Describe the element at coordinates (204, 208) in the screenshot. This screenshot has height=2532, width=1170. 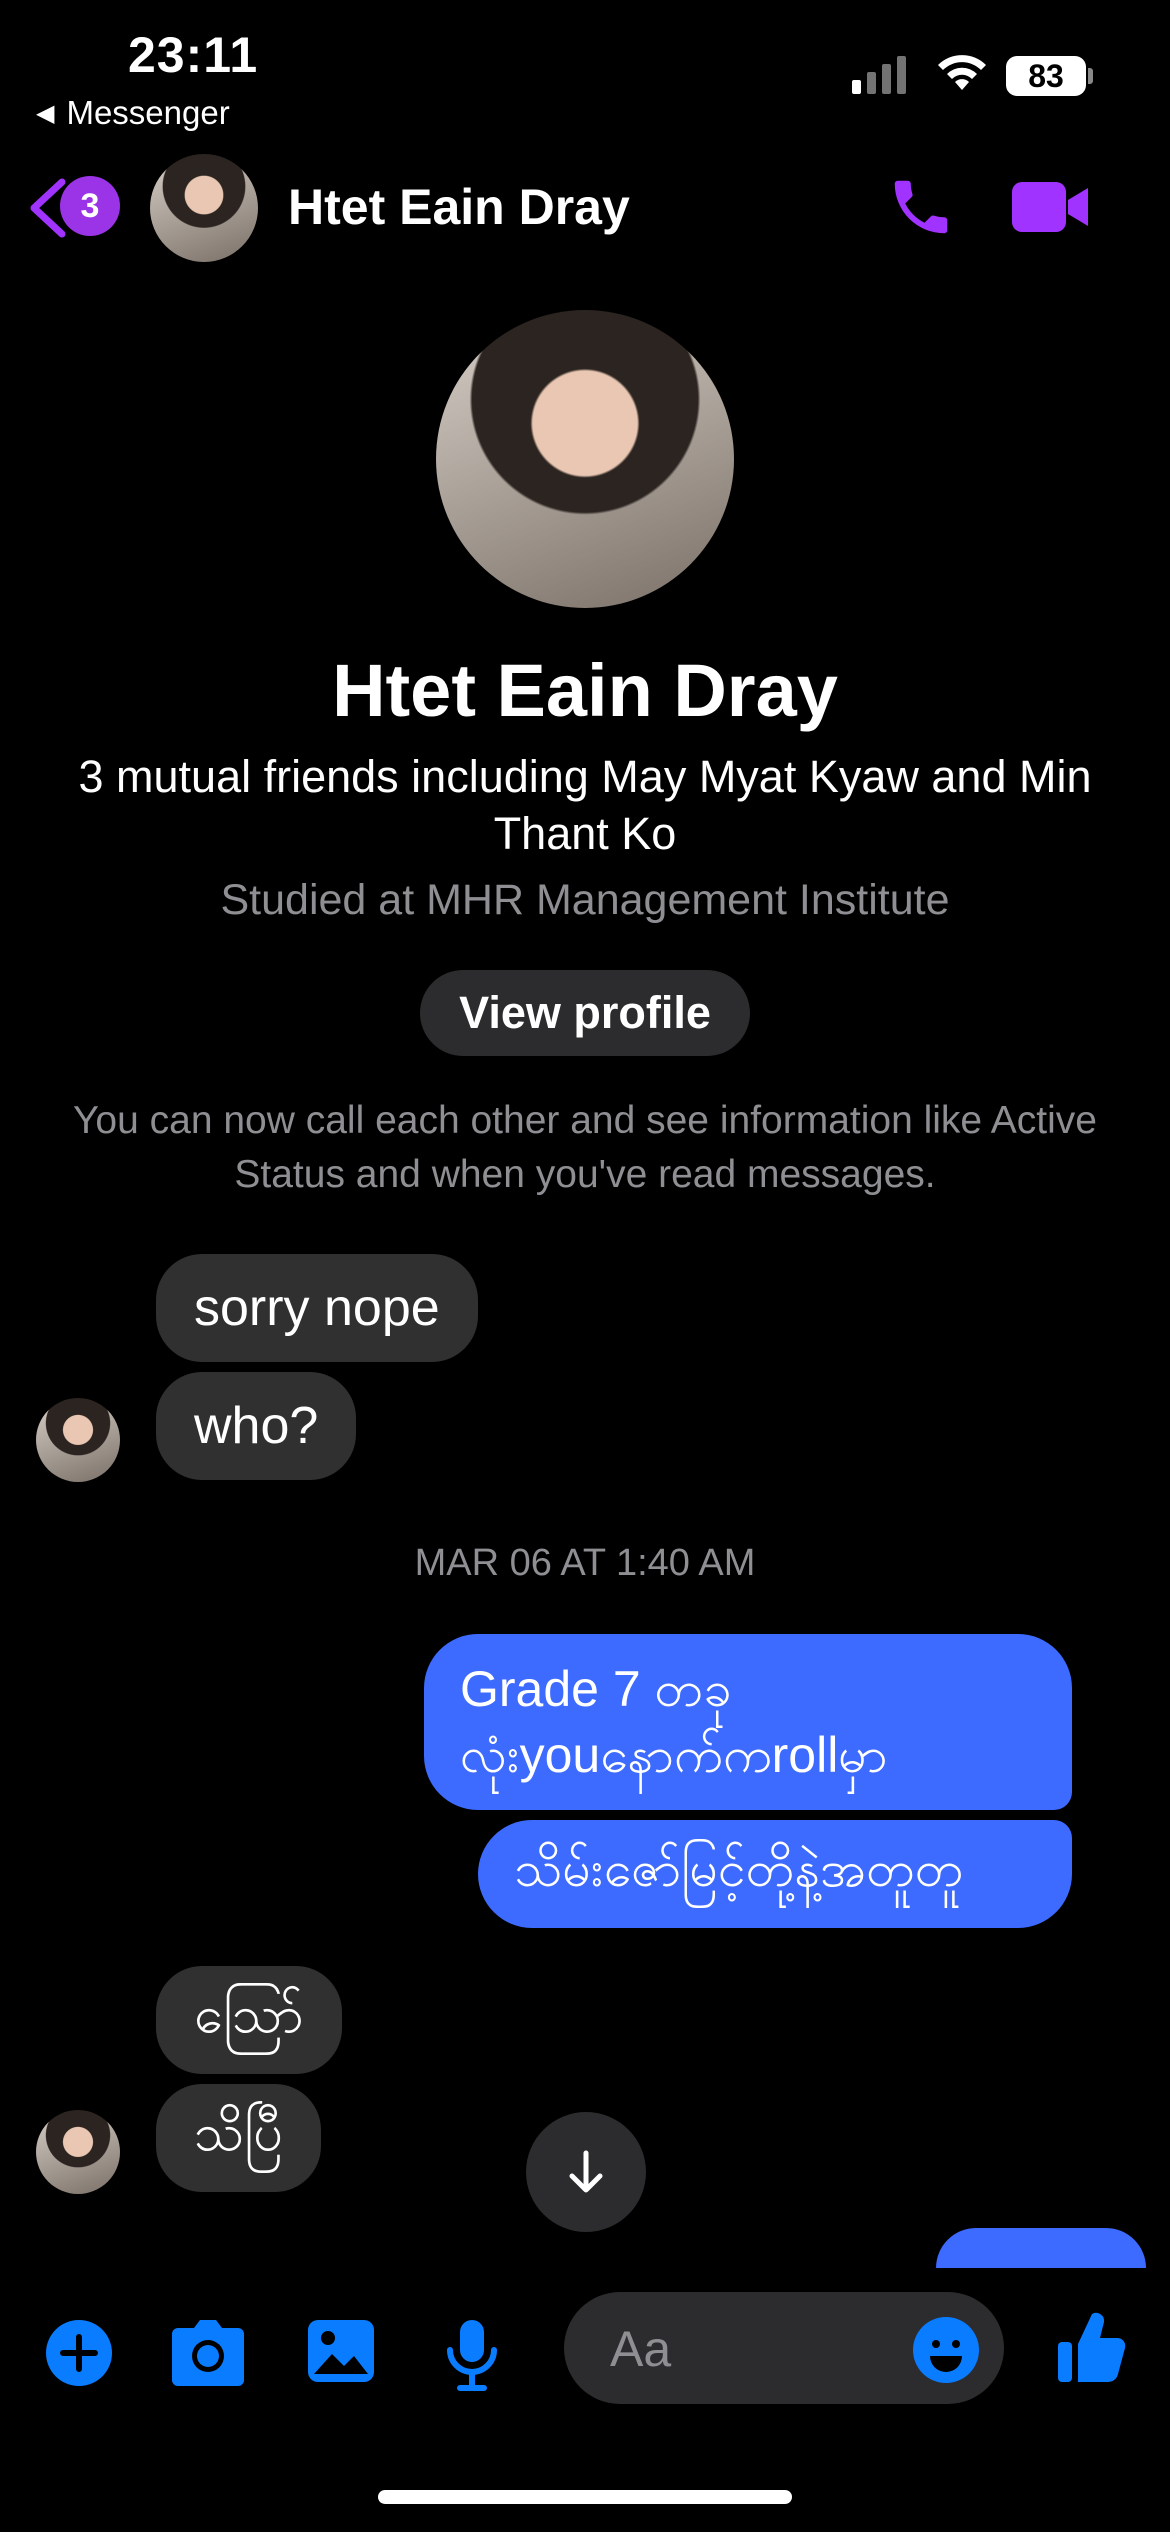
I see `header-avatar` at that location.